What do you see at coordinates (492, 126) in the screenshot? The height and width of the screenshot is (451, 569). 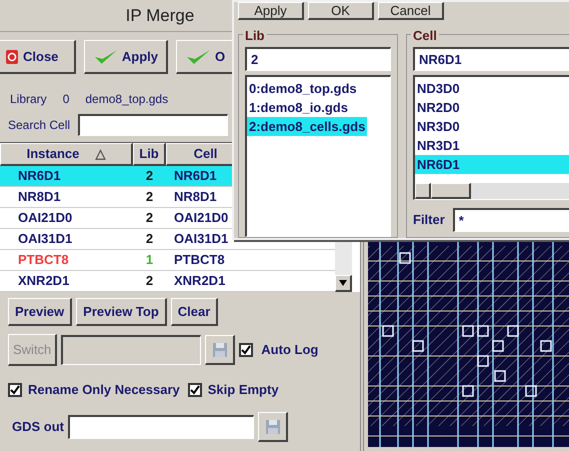 I see `cell-list-item: NR3D0` at bounding box center [492, 126].